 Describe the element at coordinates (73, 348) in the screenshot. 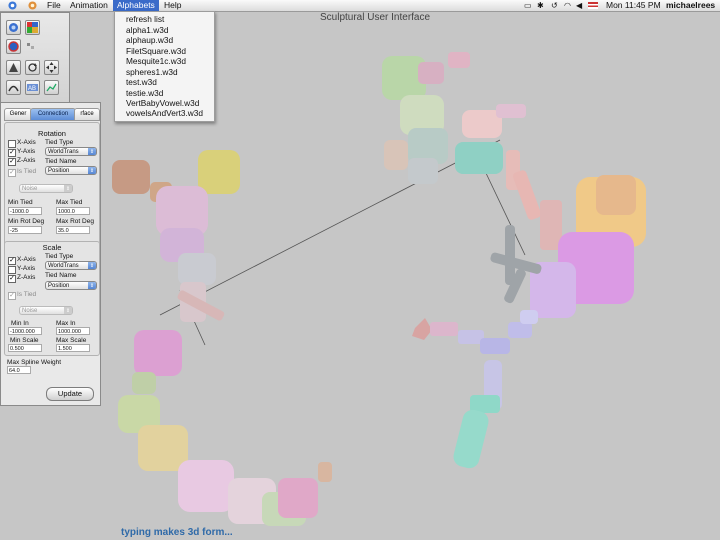

I see `scale-max-scale-field: 1.500` at that location.